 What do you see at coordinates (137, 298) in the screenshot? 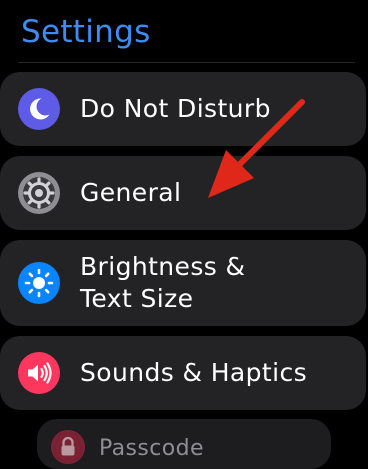
I see `label-line-2: Text Size` at bounding box center [137, 298].